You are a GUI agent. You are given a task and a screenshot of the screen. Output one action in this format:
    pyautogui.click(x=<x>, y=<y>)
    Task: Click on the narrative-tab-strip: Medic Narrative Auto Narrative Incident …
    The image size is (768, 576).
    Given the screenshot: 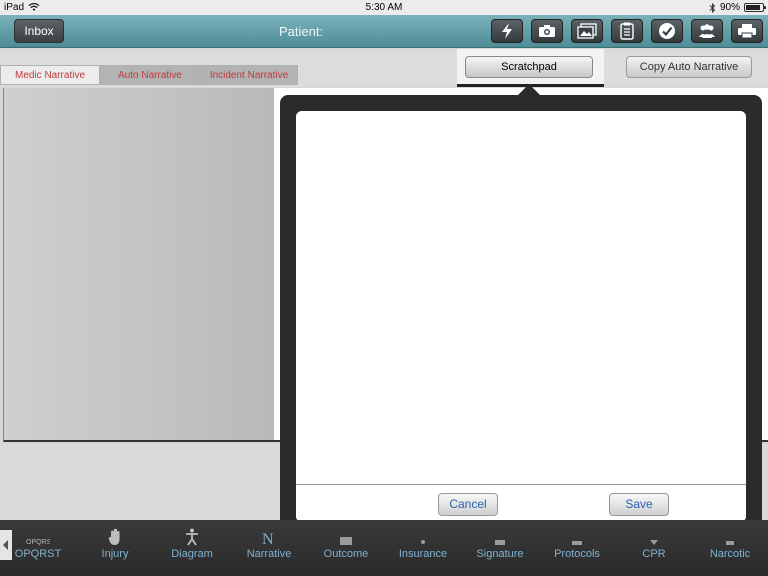 What is the action you would take?
    pyautogui.click(x=384, y=68)
    